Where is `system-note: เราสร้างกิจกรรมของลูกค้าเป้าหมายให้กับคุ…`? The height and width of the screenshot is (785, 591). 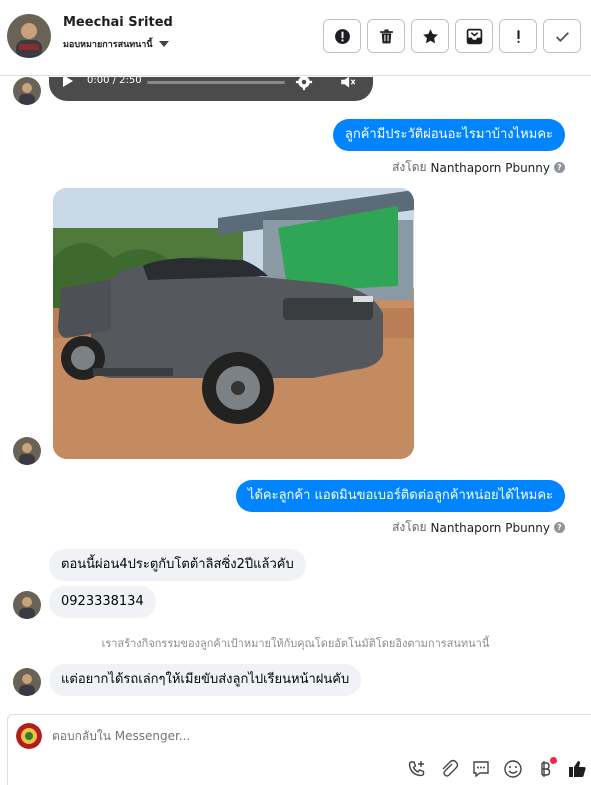 system-note: เราสร้างกิจกรรมของลูกค้าเป้าหมายให้กับคุ… is located at coordinates (295, 643).